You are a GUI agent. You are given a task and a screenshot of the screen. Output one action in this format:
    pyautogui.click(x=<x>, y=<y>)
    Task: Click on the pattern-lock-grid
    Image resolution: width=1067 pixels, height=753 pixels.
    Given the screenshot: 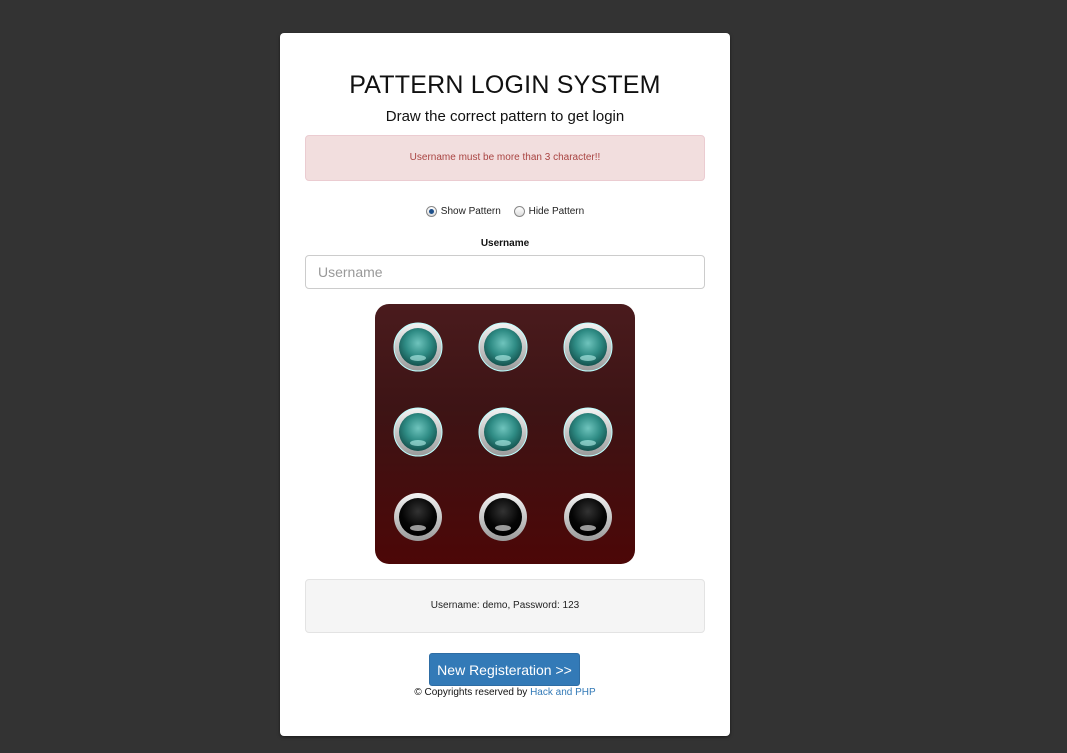 What is the action you would take?
    pyautogui.click(x=505, y=434)
    